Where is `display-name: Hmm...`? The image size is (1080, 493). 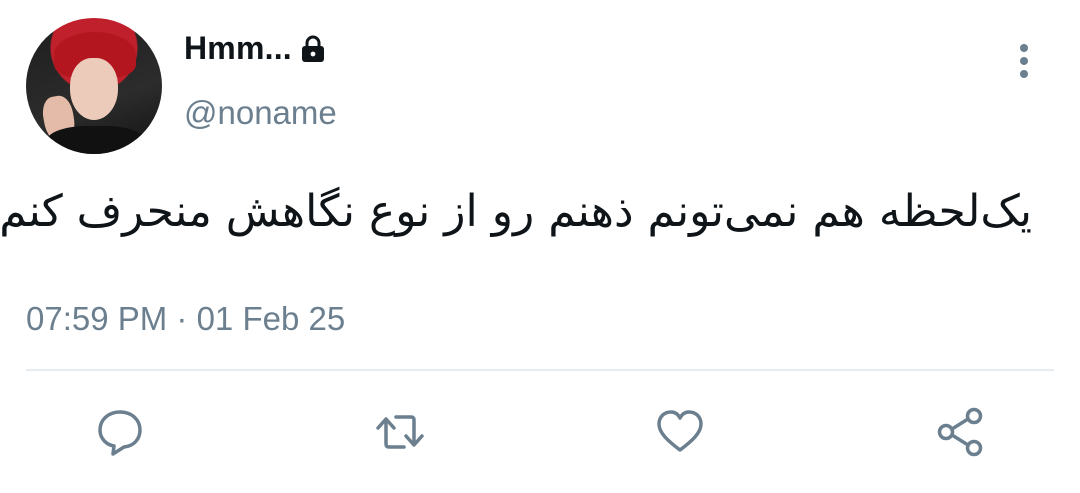
display-name: Hmm... is located at coordinates (238, 48).